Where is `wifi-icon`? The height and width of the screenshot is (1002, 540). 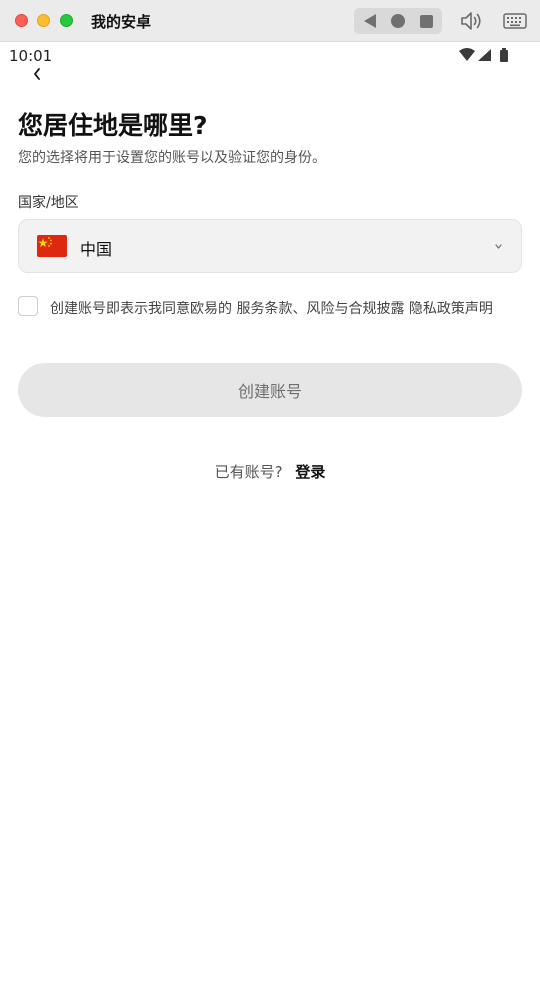
wifi-icon is located at coordinates (467, 54).